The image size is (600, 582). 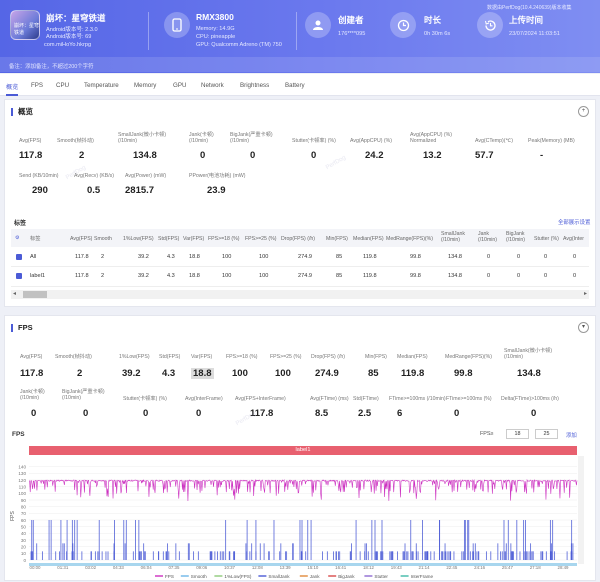 What do you see at coordinates (279, 576) in the screenshot?
I see `legend-item: SmallJank` at bounding box center [279, 576].